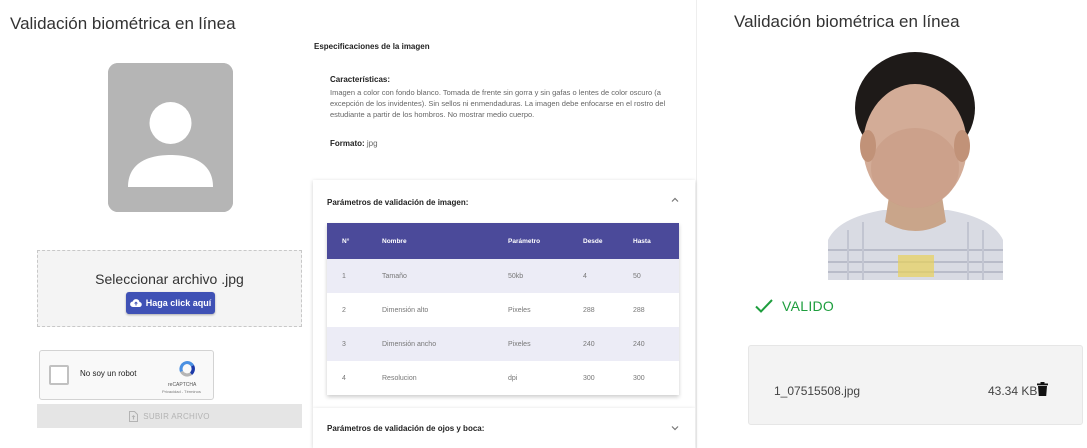 The width and height of the screenshot is (1087, 448). What do you see at coordinates (430, 344) in the screenshot?
I see `table-cell: Dimensión ancho` at bounding box center [430, 344].